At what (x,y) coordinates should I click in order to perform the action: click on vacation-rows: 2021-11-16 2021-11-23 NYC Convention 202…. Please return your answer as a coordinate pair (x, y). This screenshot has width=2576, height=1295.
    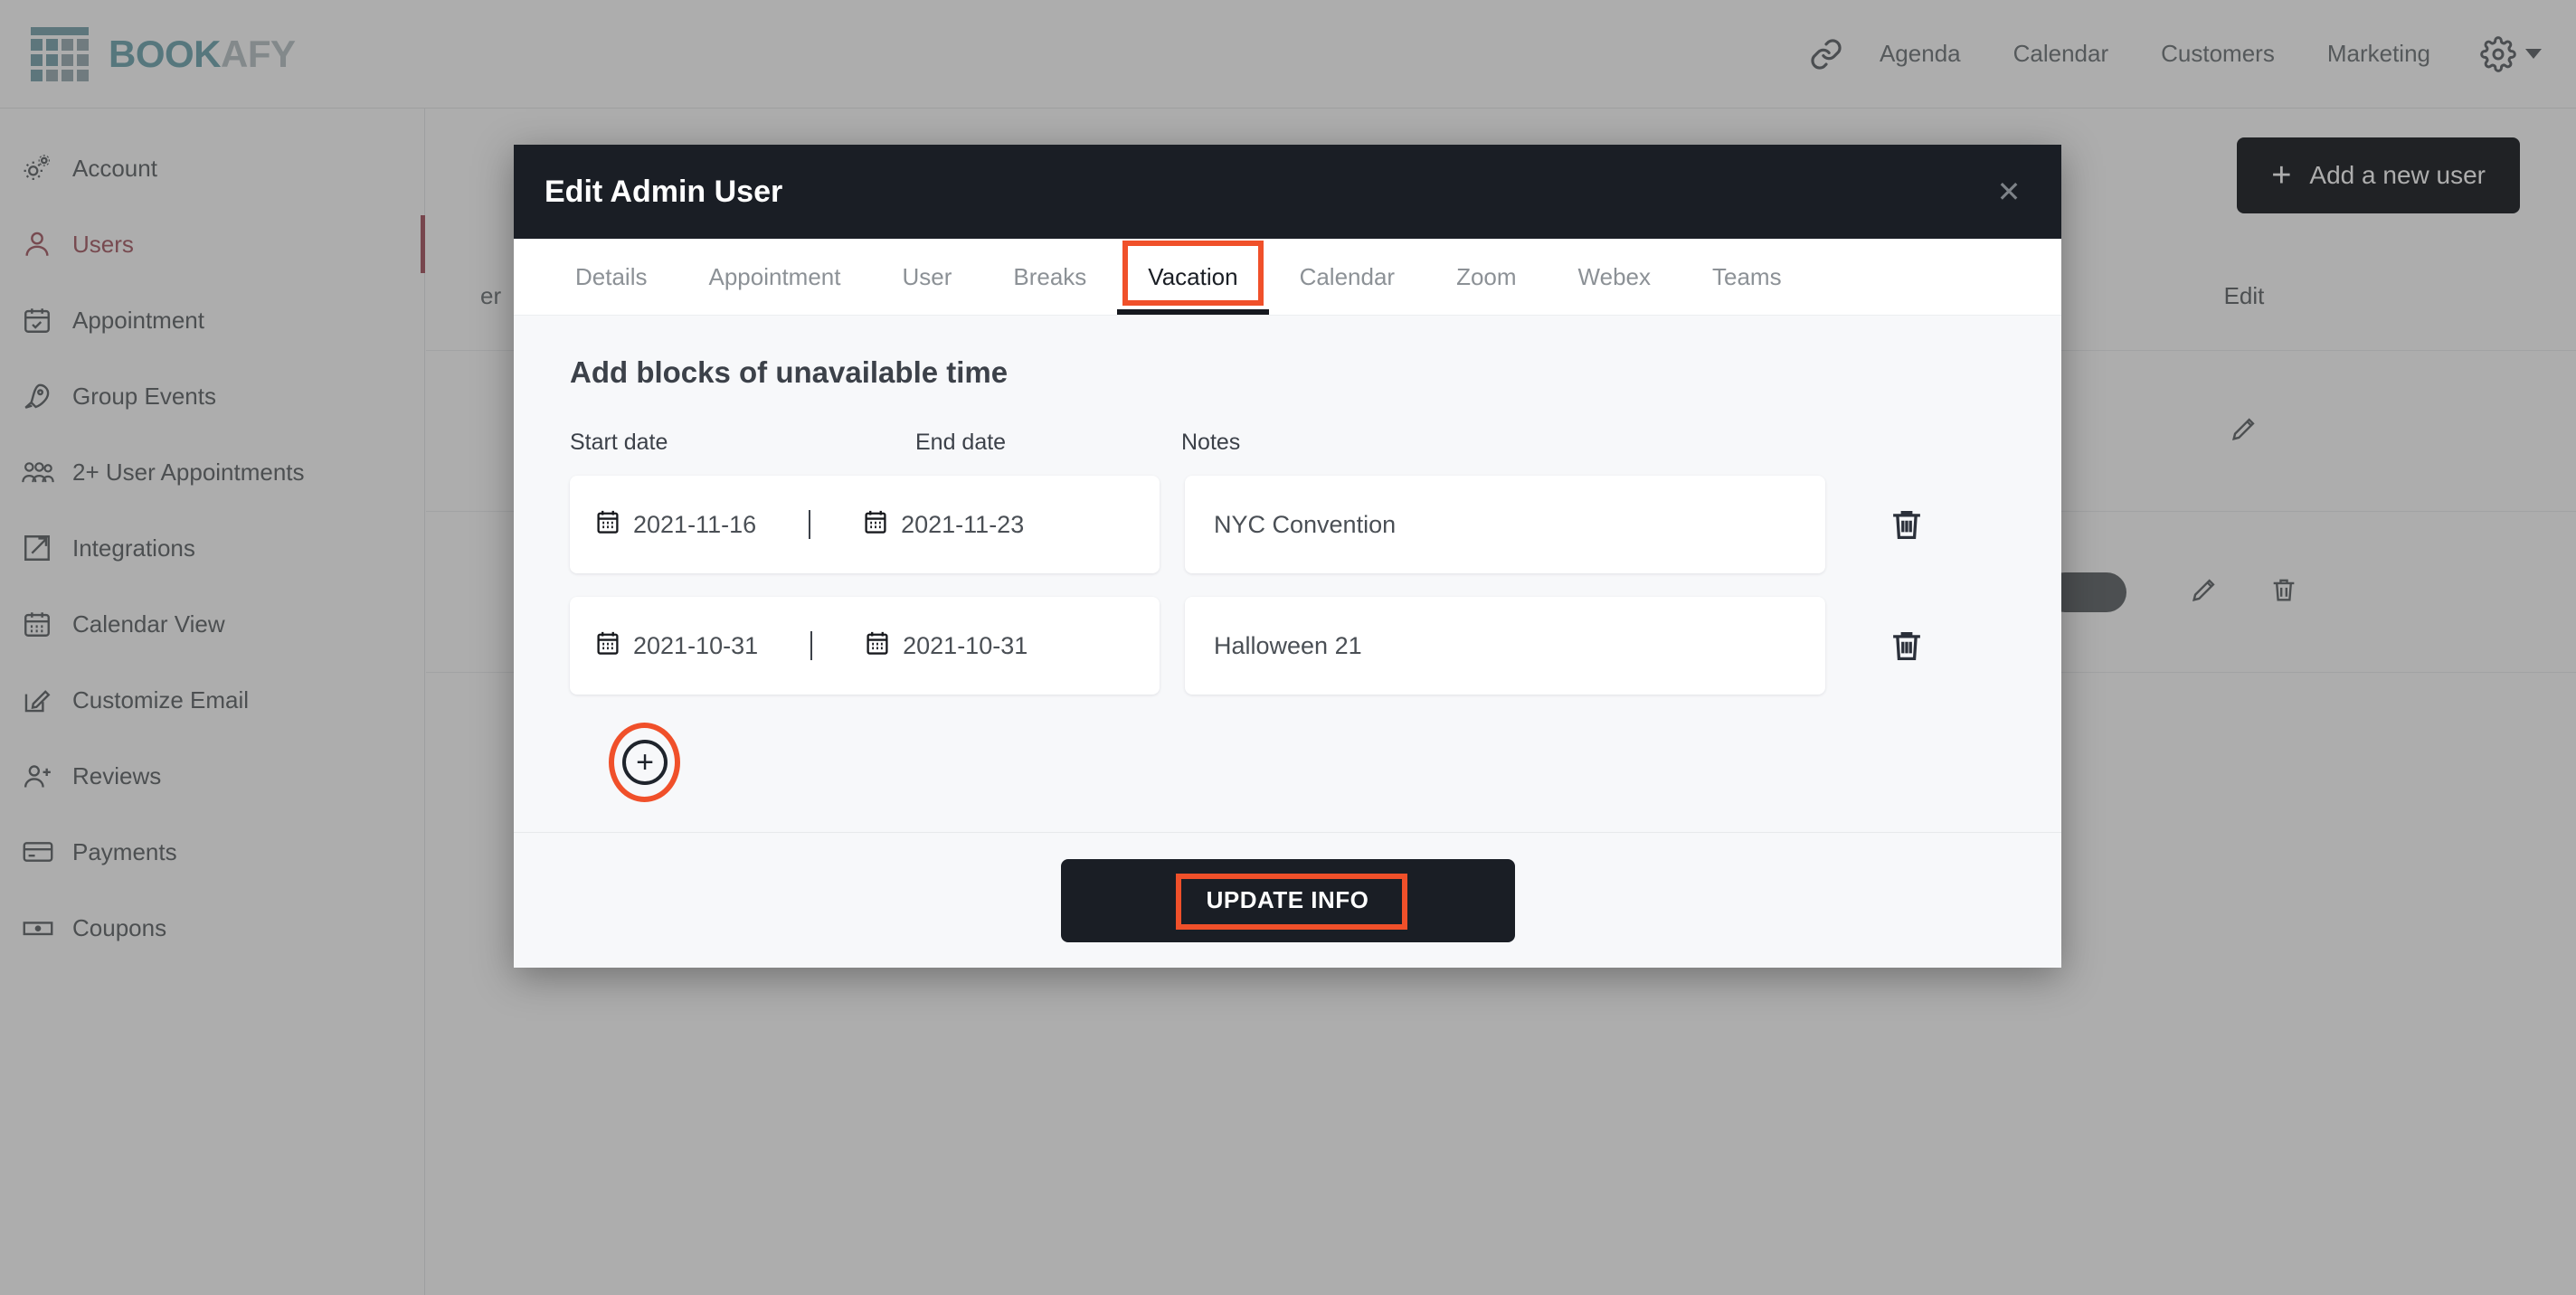
    Looking at the image, I should click on (1315, 640).